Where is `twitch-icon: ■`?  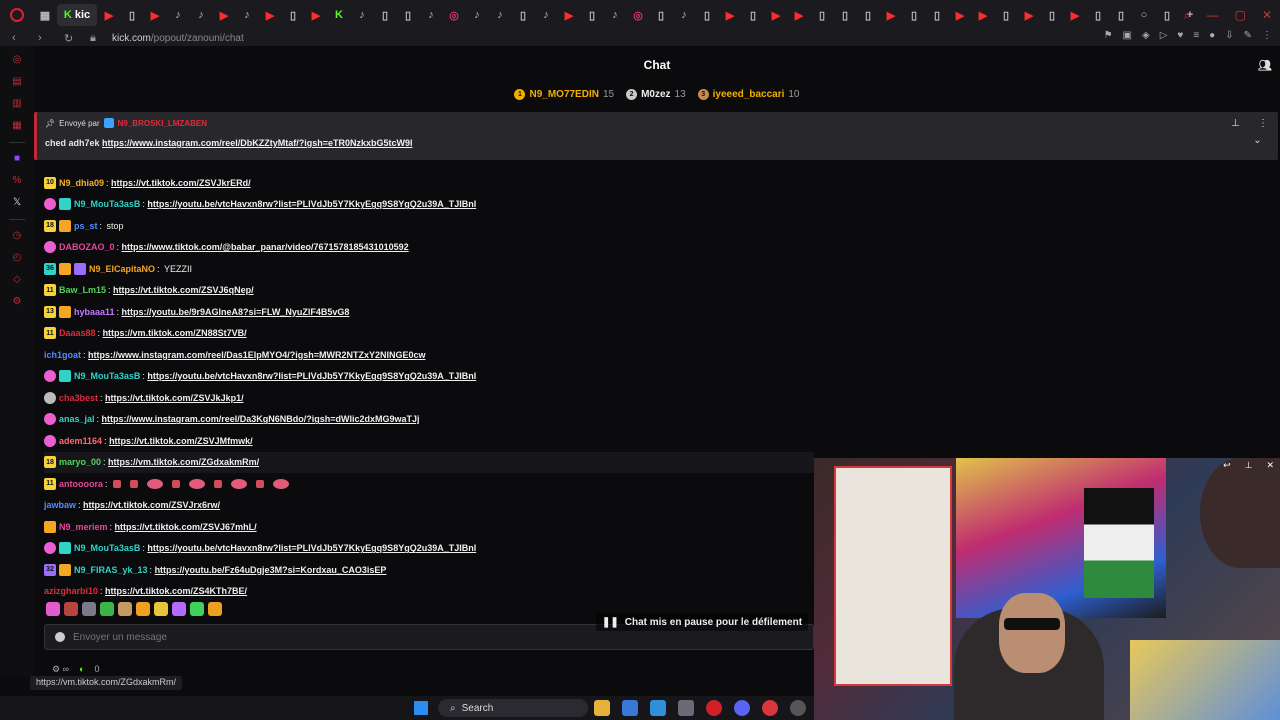
twitch-icon: ■ is located at coordinates (17, 159).